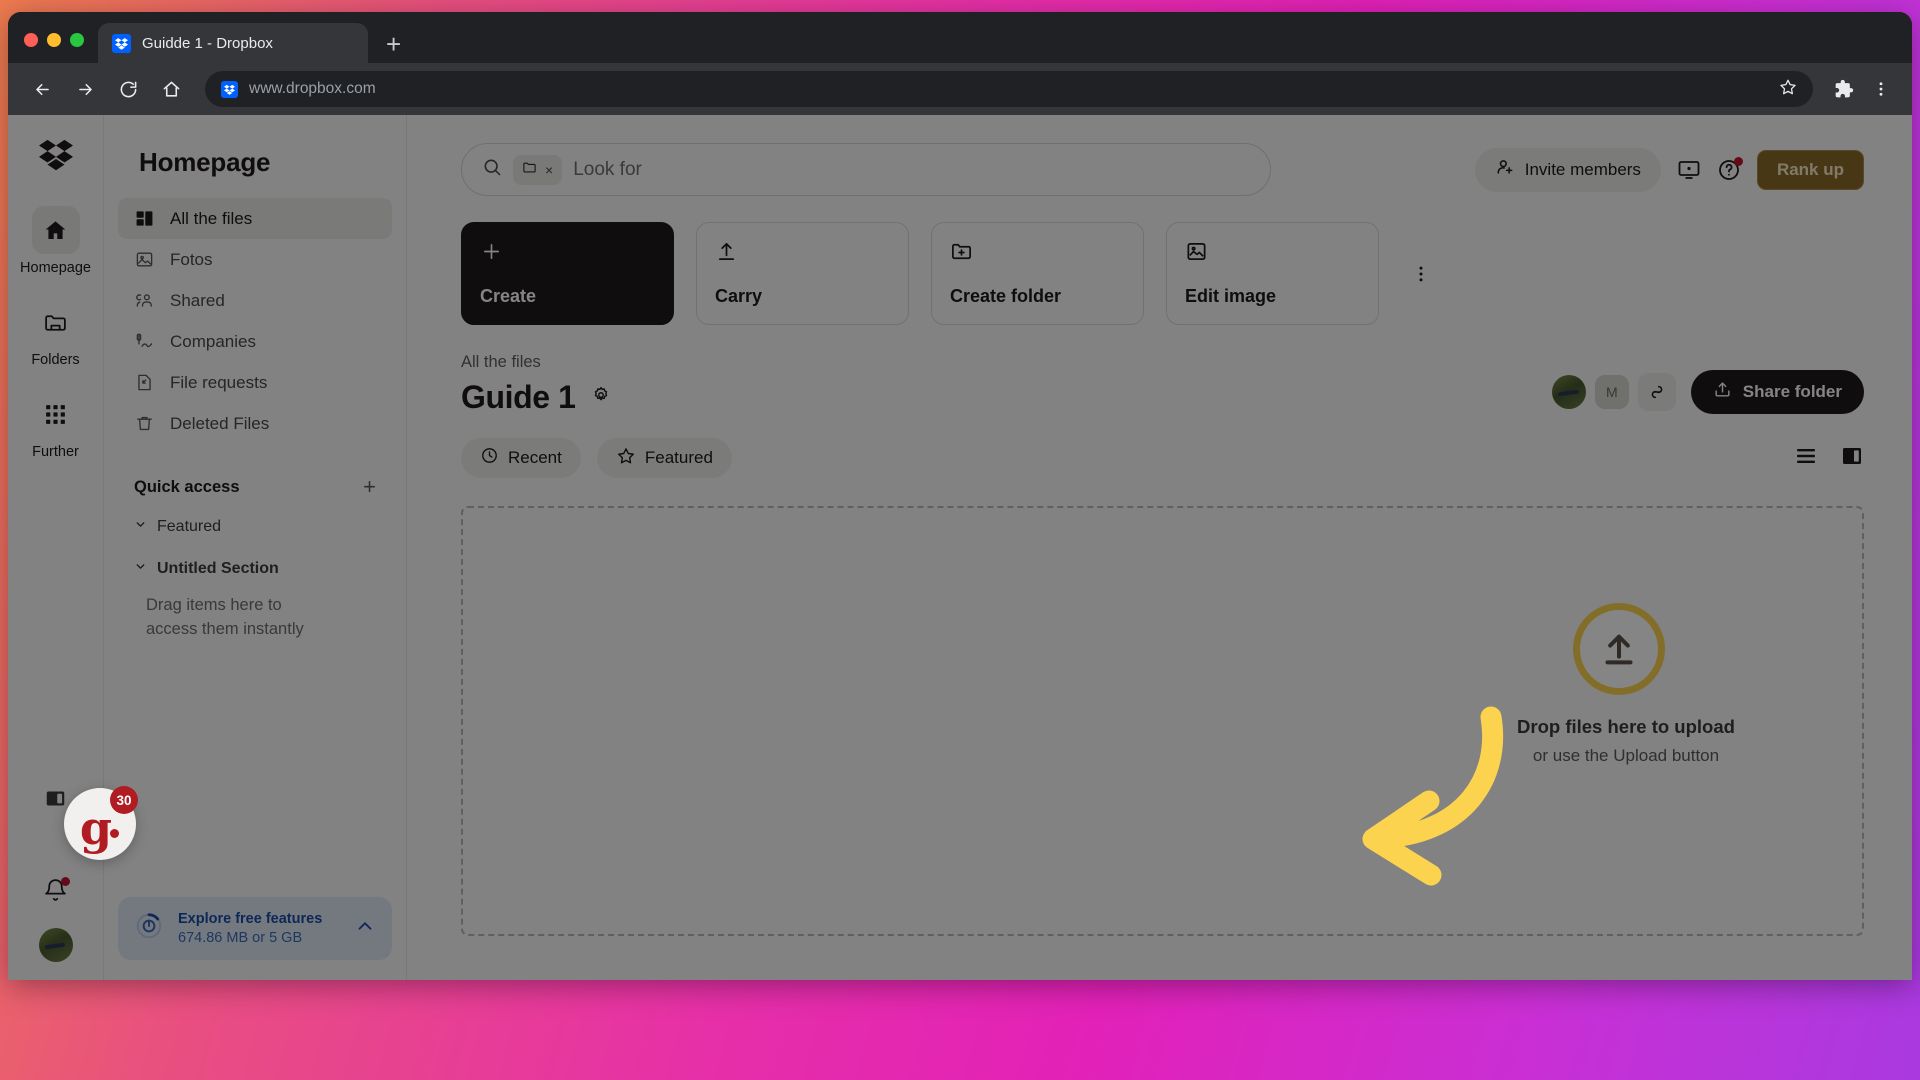 This screenshot has height=1080, width=1920. Describe the element at coordinates (1159, 370) in the screenshot. I see `folder-header: All the files Guide 1 M Share folder` at that location.